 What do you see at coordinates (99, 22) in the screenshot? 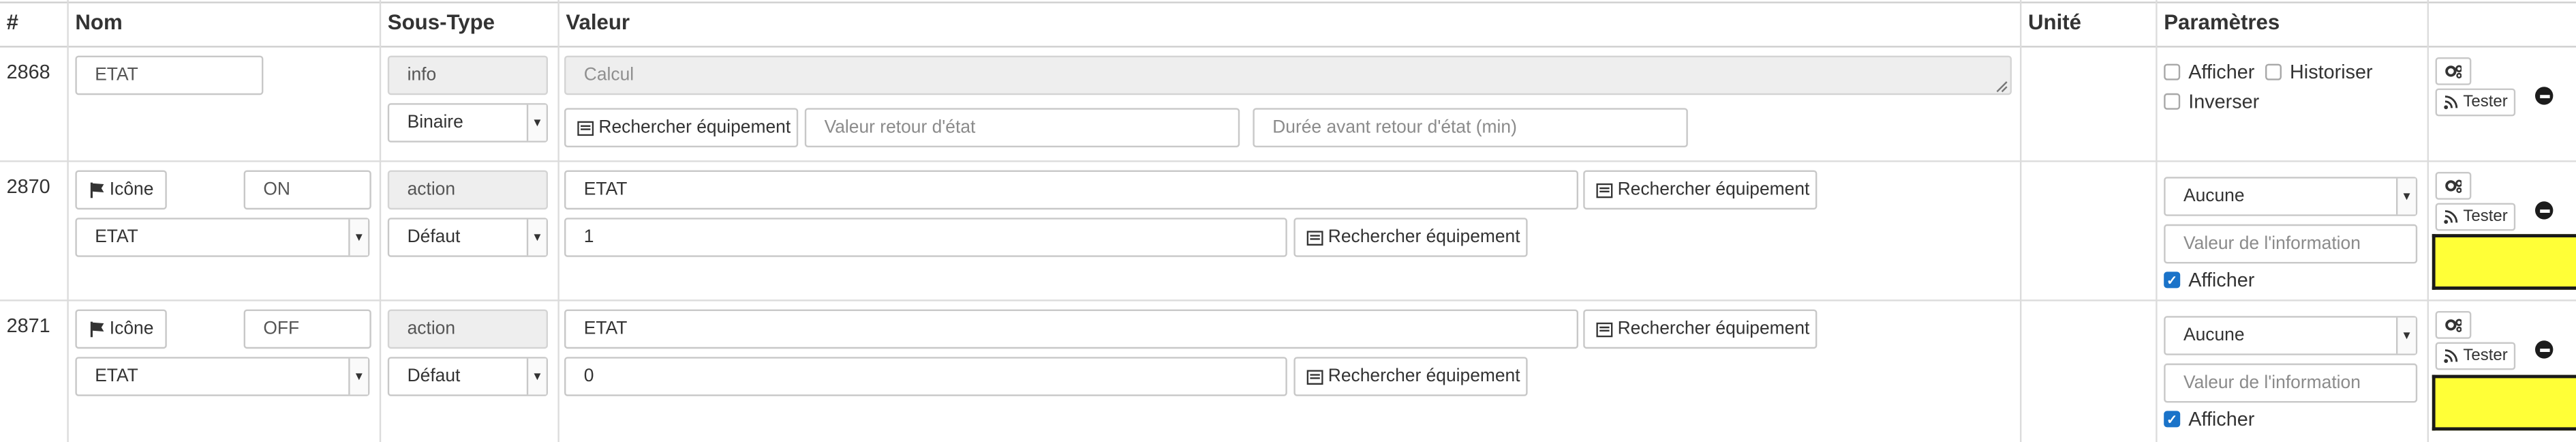
I see `header-nom: Nom` at bounding box center [99, 22].